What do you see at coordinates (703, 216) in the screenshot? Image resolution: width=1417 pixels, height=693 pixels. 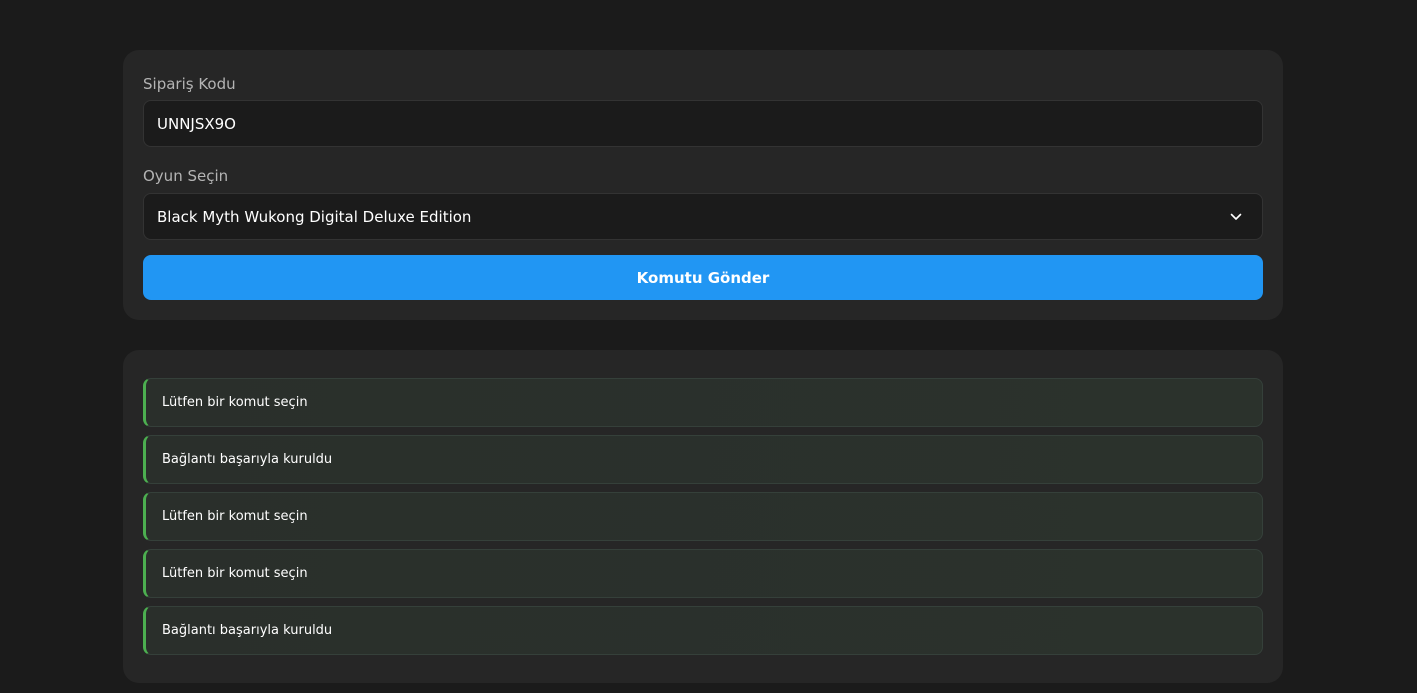 I see `game-select: Black Myth Wukong Digital Deluxe Edition` at bounding box center [703, 216].